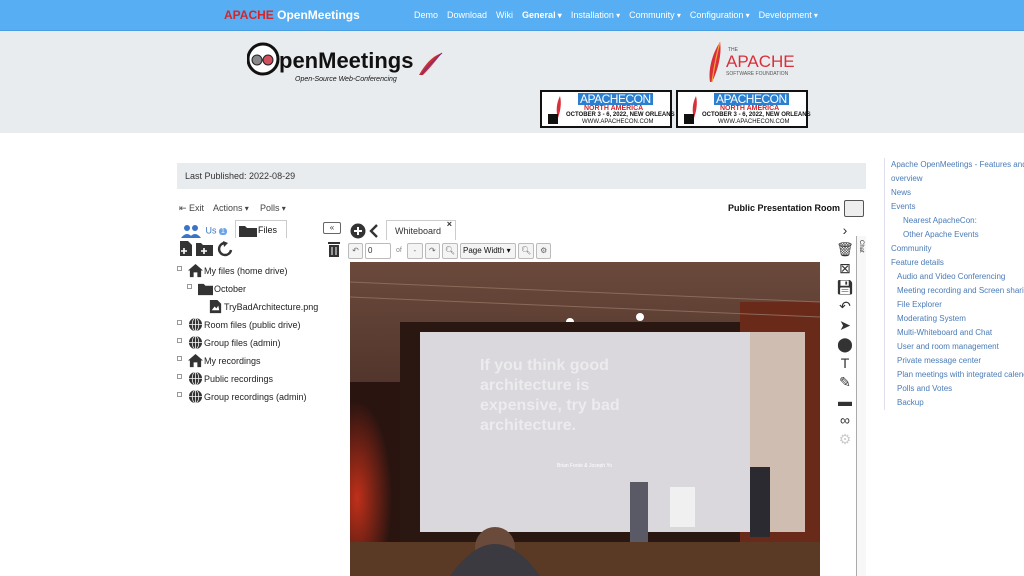  What do you see at coordinates (957, 207) in the screenshot?
I see `sidebar-item: Events` at bounding box center [957, 207].